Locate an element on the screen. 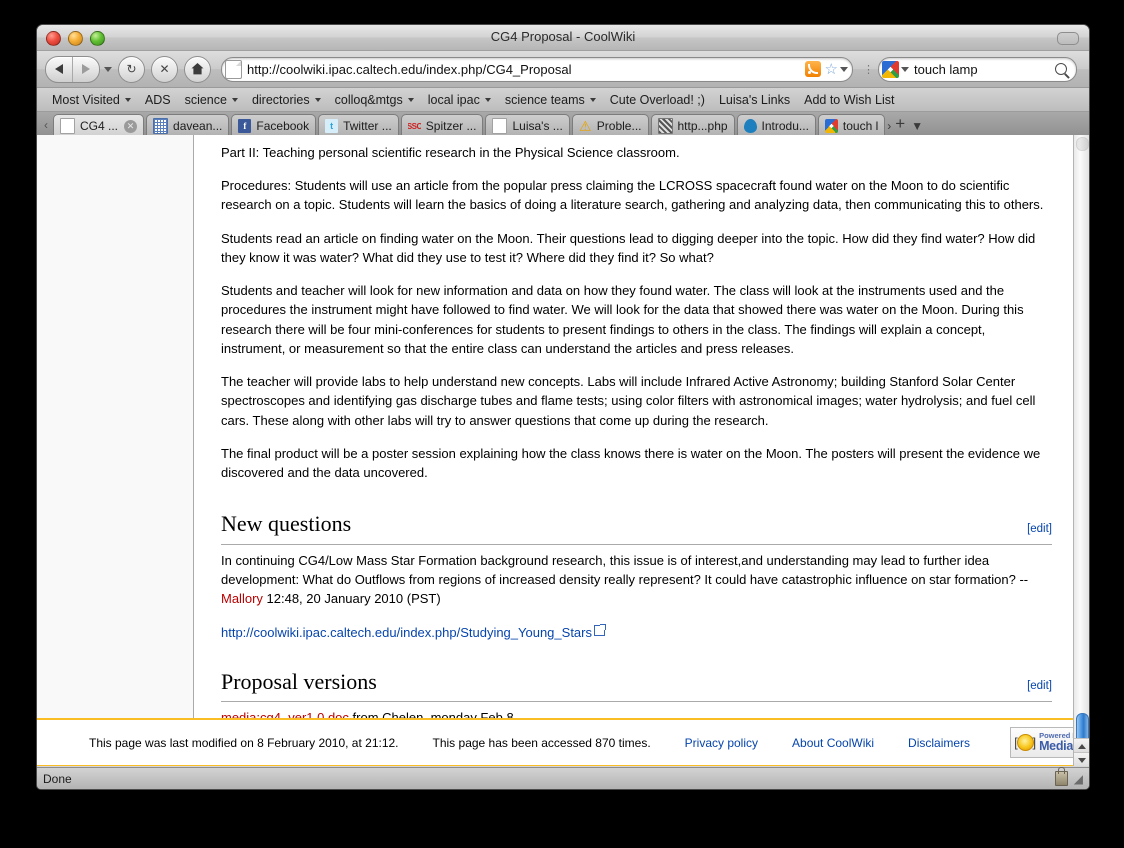 The width and height of the screenshot is (1124, 848). heading-text: New questions is located at coordinates (286, 524).